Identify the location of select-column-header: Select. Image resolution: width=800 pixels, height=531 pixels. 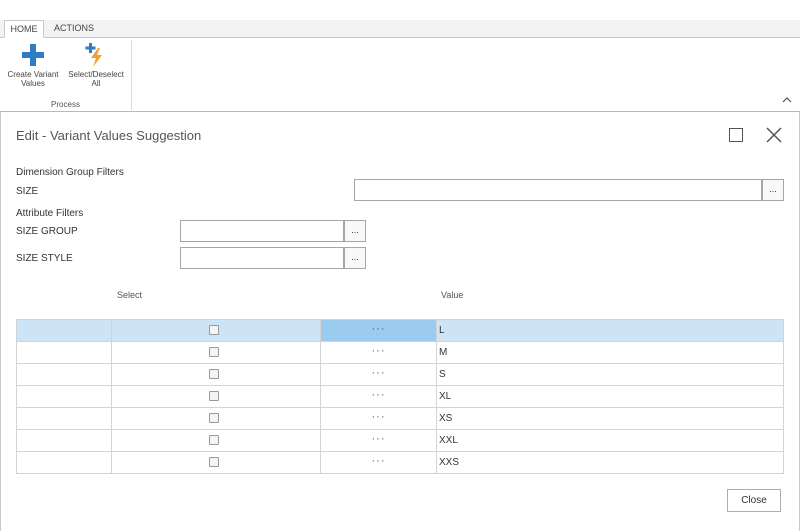
(129, 295).